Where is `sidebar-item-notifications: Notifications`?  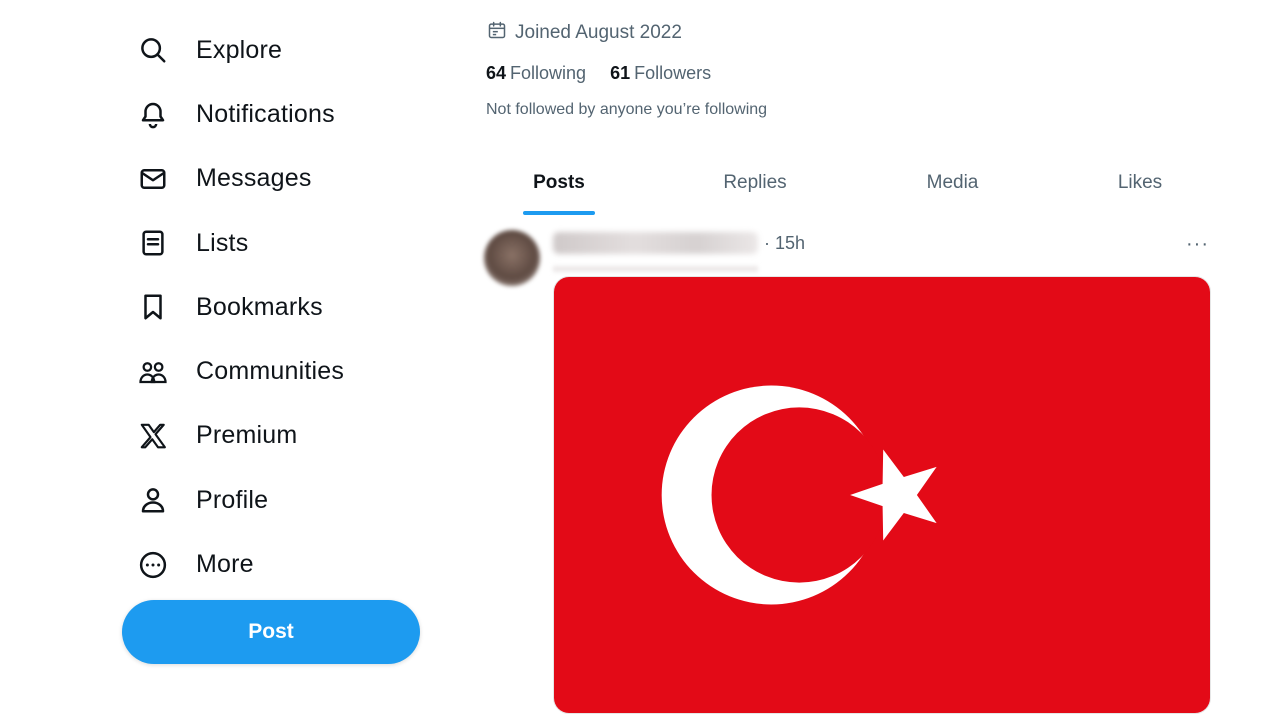 sidebar-item-notifications: Notifications is located at coordinates (280, 114).